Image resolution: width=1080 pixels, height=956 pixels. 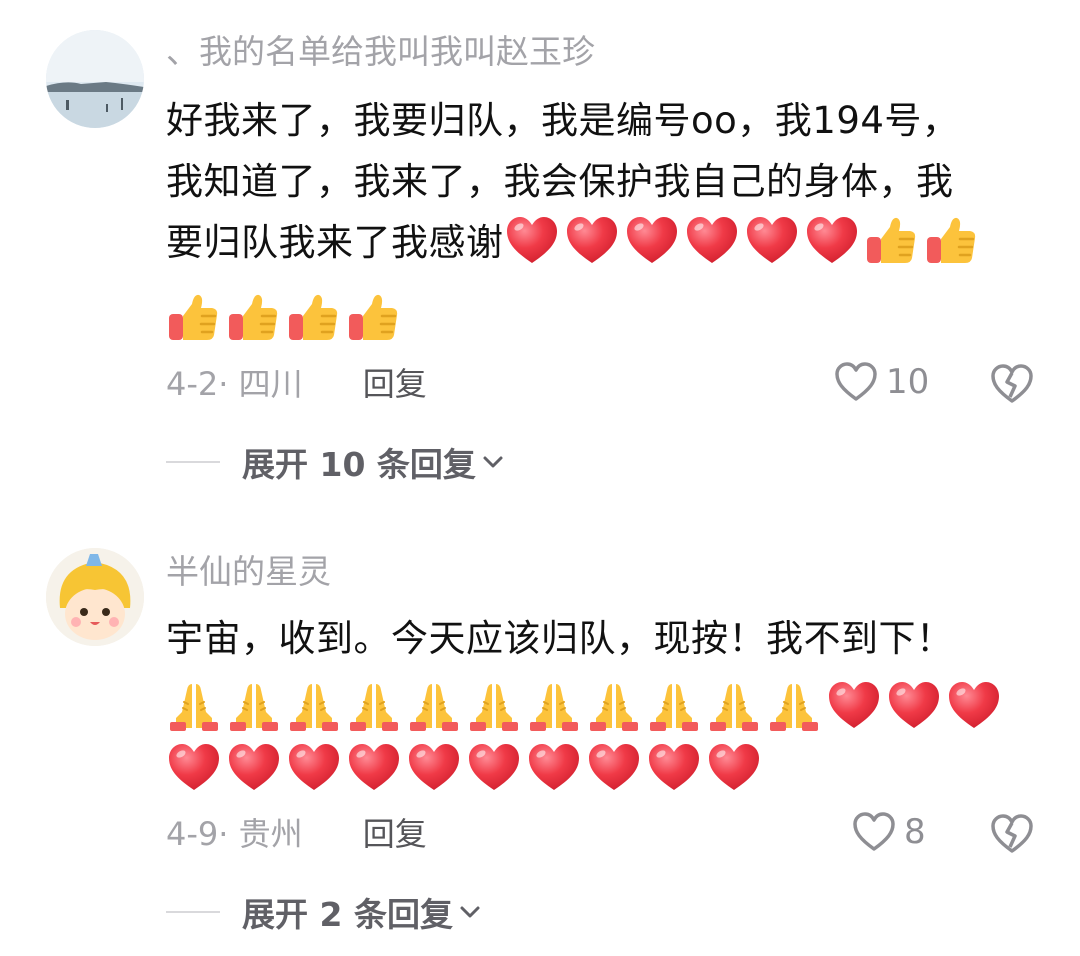 What do you see at coordinates (248, 572) in the screenshot?
I see `username: 半仙的星灵` at bounding box center [248, 572].